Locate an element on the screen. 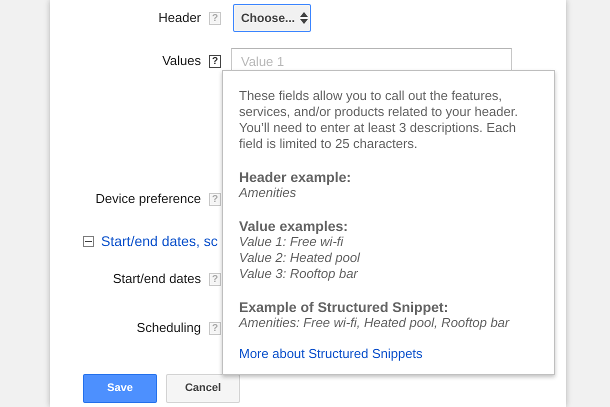 The image size is (610, 407). tooltip-heading: Value examples: is located at coordinates (294, 226).